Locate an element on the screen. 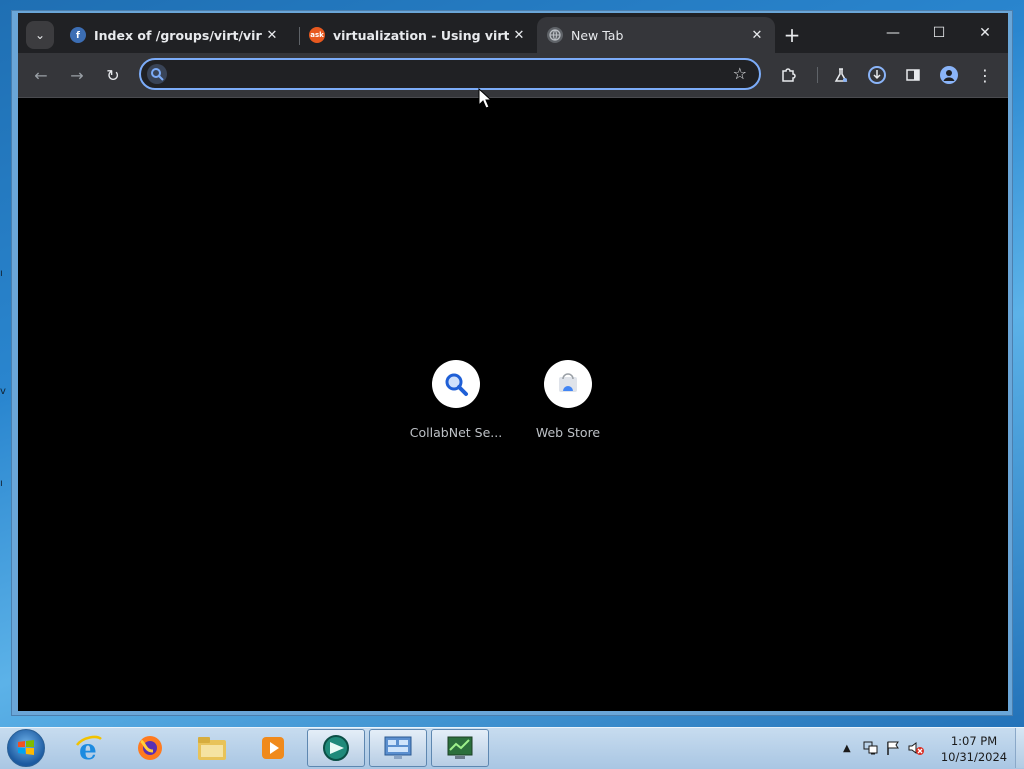  volume-muted-icon is located at coordinates (916, 748).